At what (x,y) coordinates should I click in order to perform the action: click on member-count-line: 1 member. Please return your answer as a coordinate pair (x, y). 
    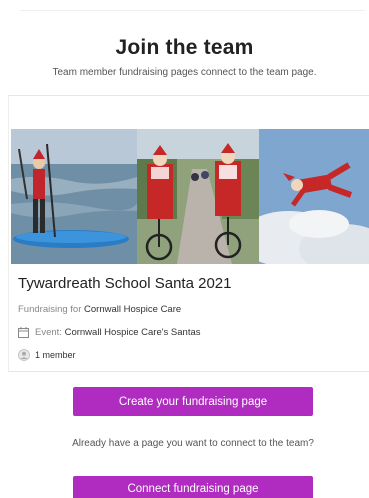
    Looking at the image, I should click on (47, 355).